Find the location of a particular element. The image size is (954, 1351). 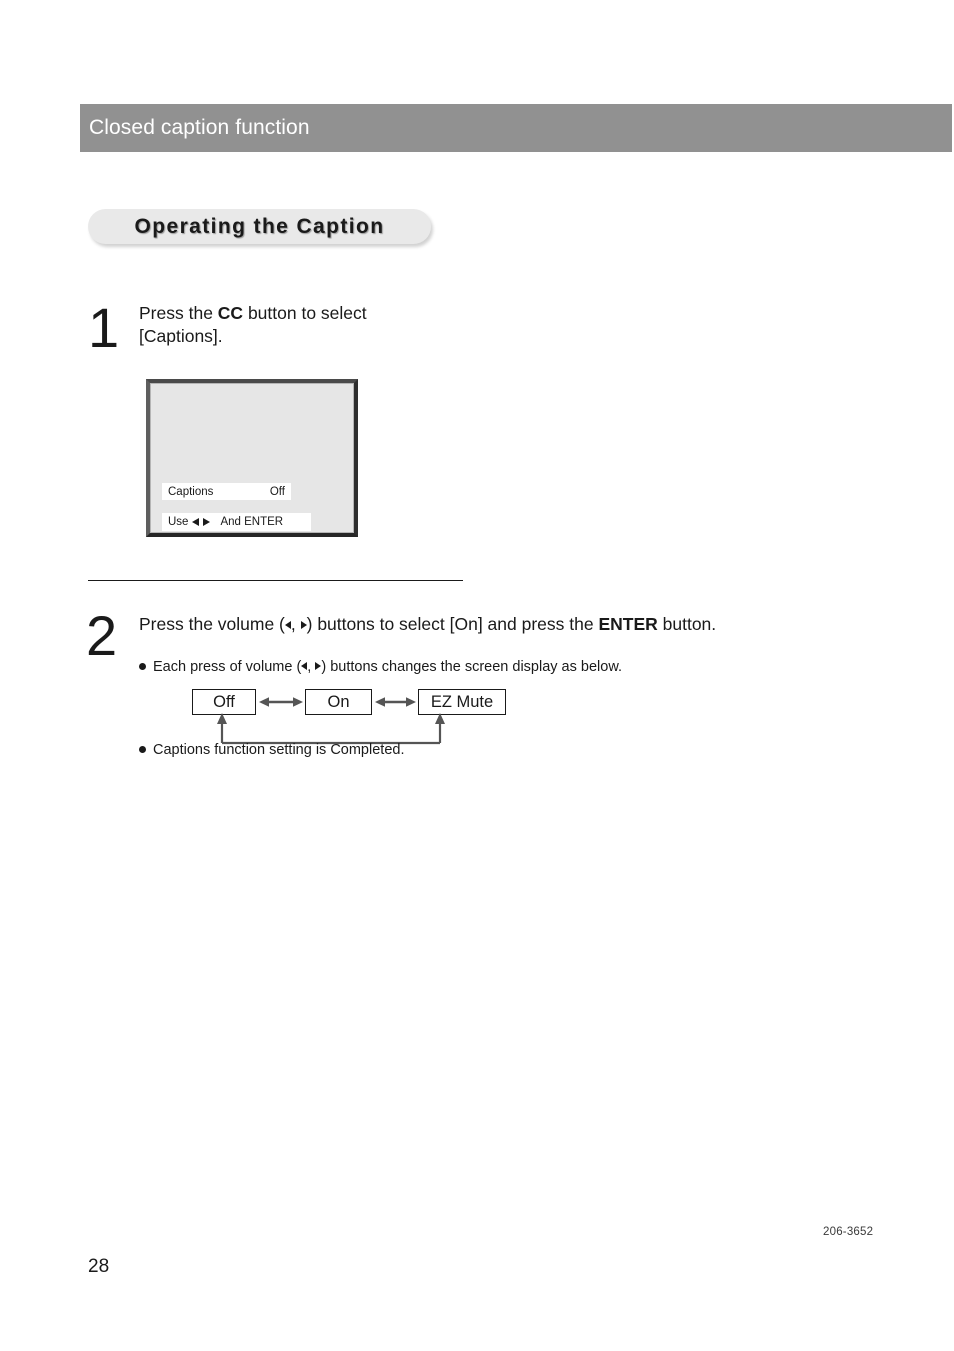

step-1-number: 1 is located at coordinates (104, 327).